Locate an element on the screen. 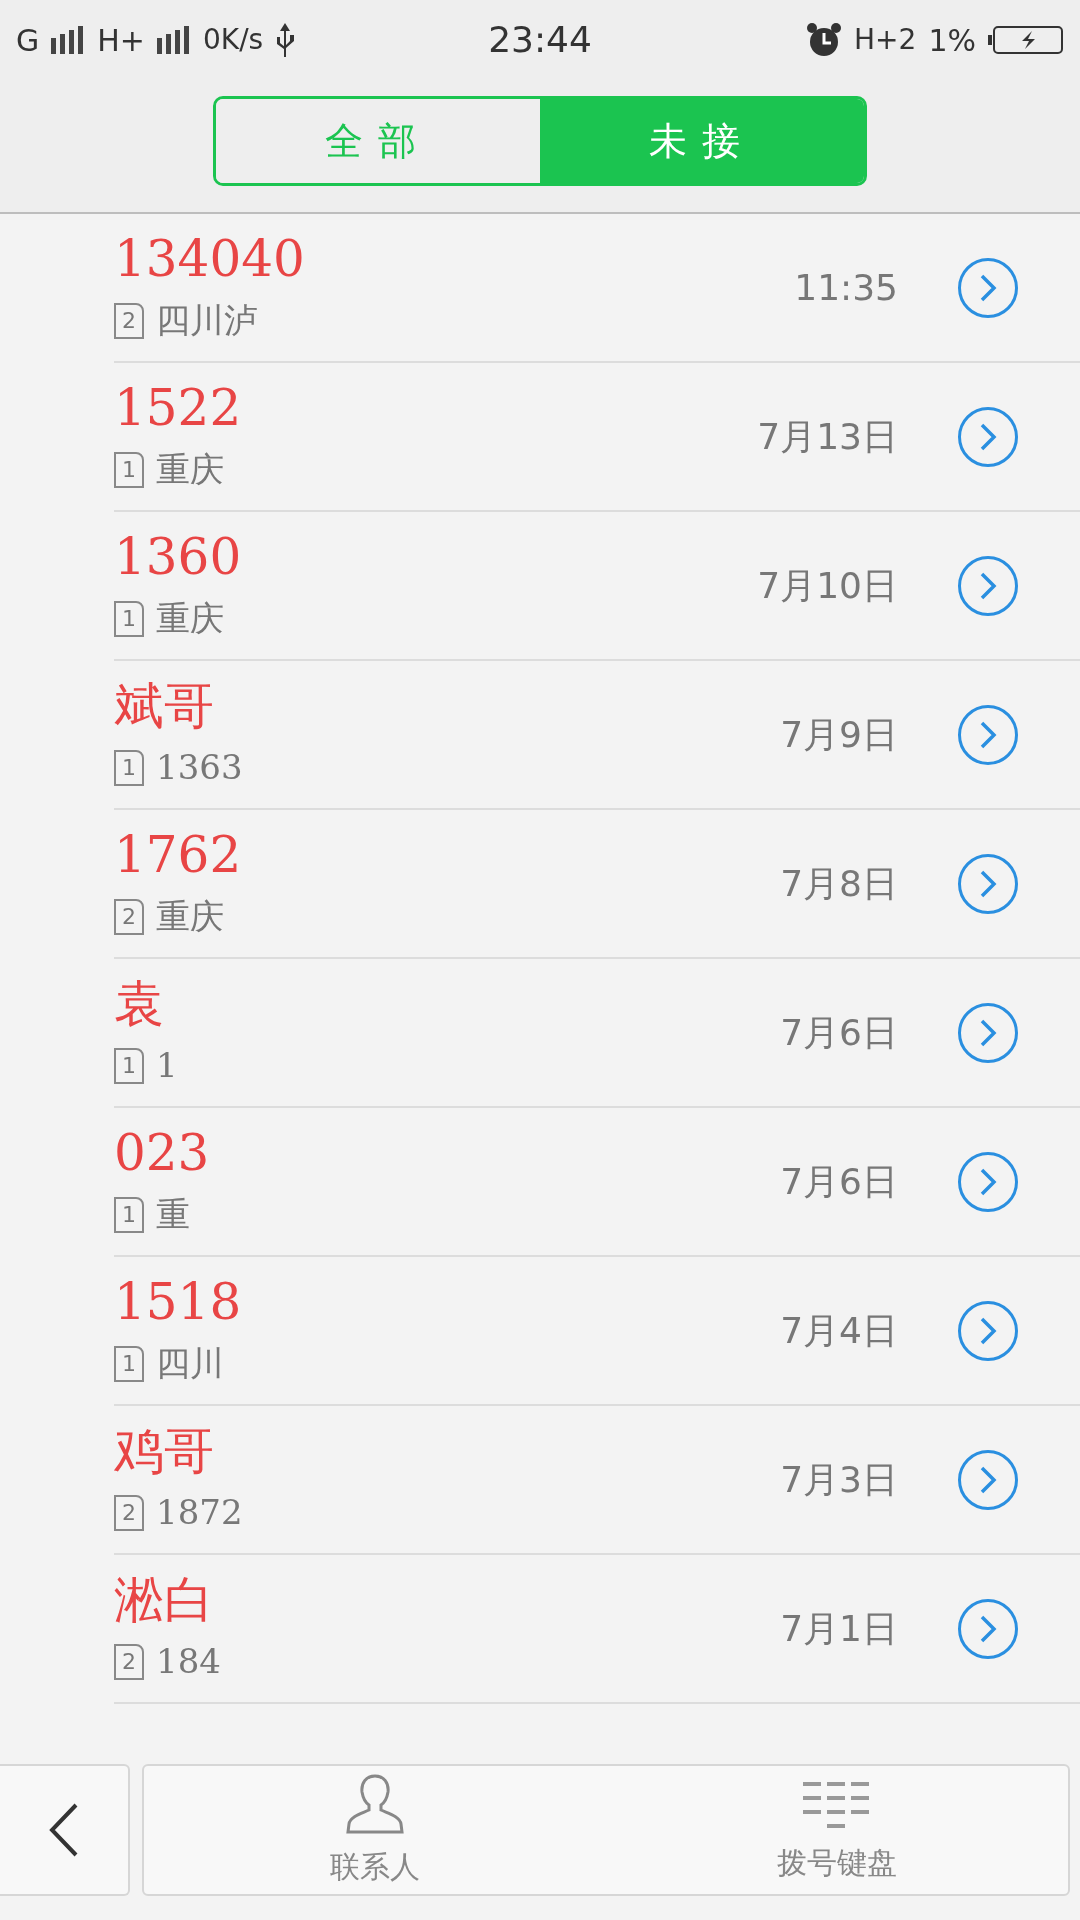  bottom-tab: 联系人 is located at coordinates (375, 1830).